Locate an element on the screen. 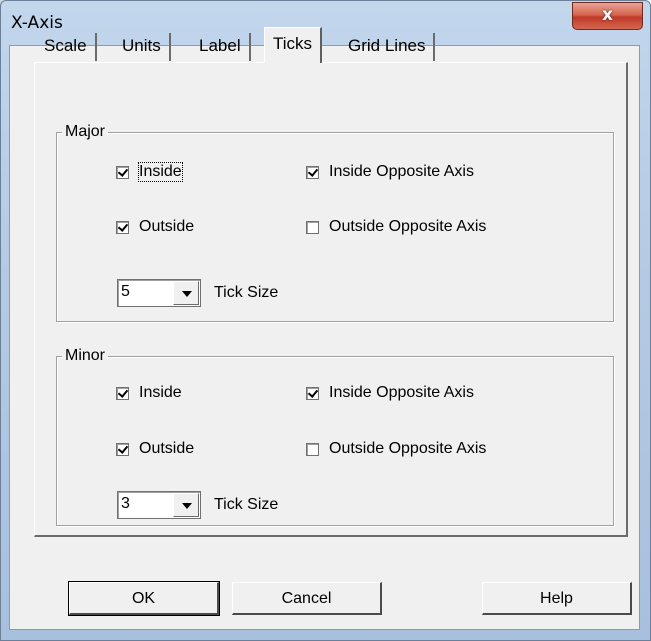 The image size is (651, 641). tab-label: Grid Lines is located at coordinates (387, 45).